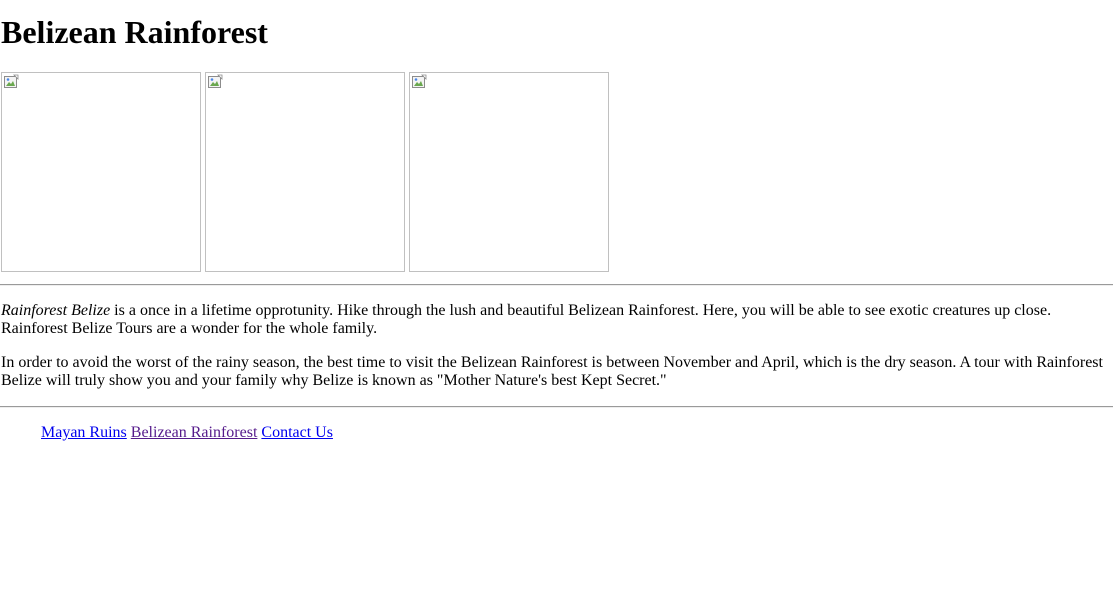 This screenshot has width=1113, height=616. Describe the element at coordinates (556, 407) in the screenshot. I see `divider-bottom` at that location.